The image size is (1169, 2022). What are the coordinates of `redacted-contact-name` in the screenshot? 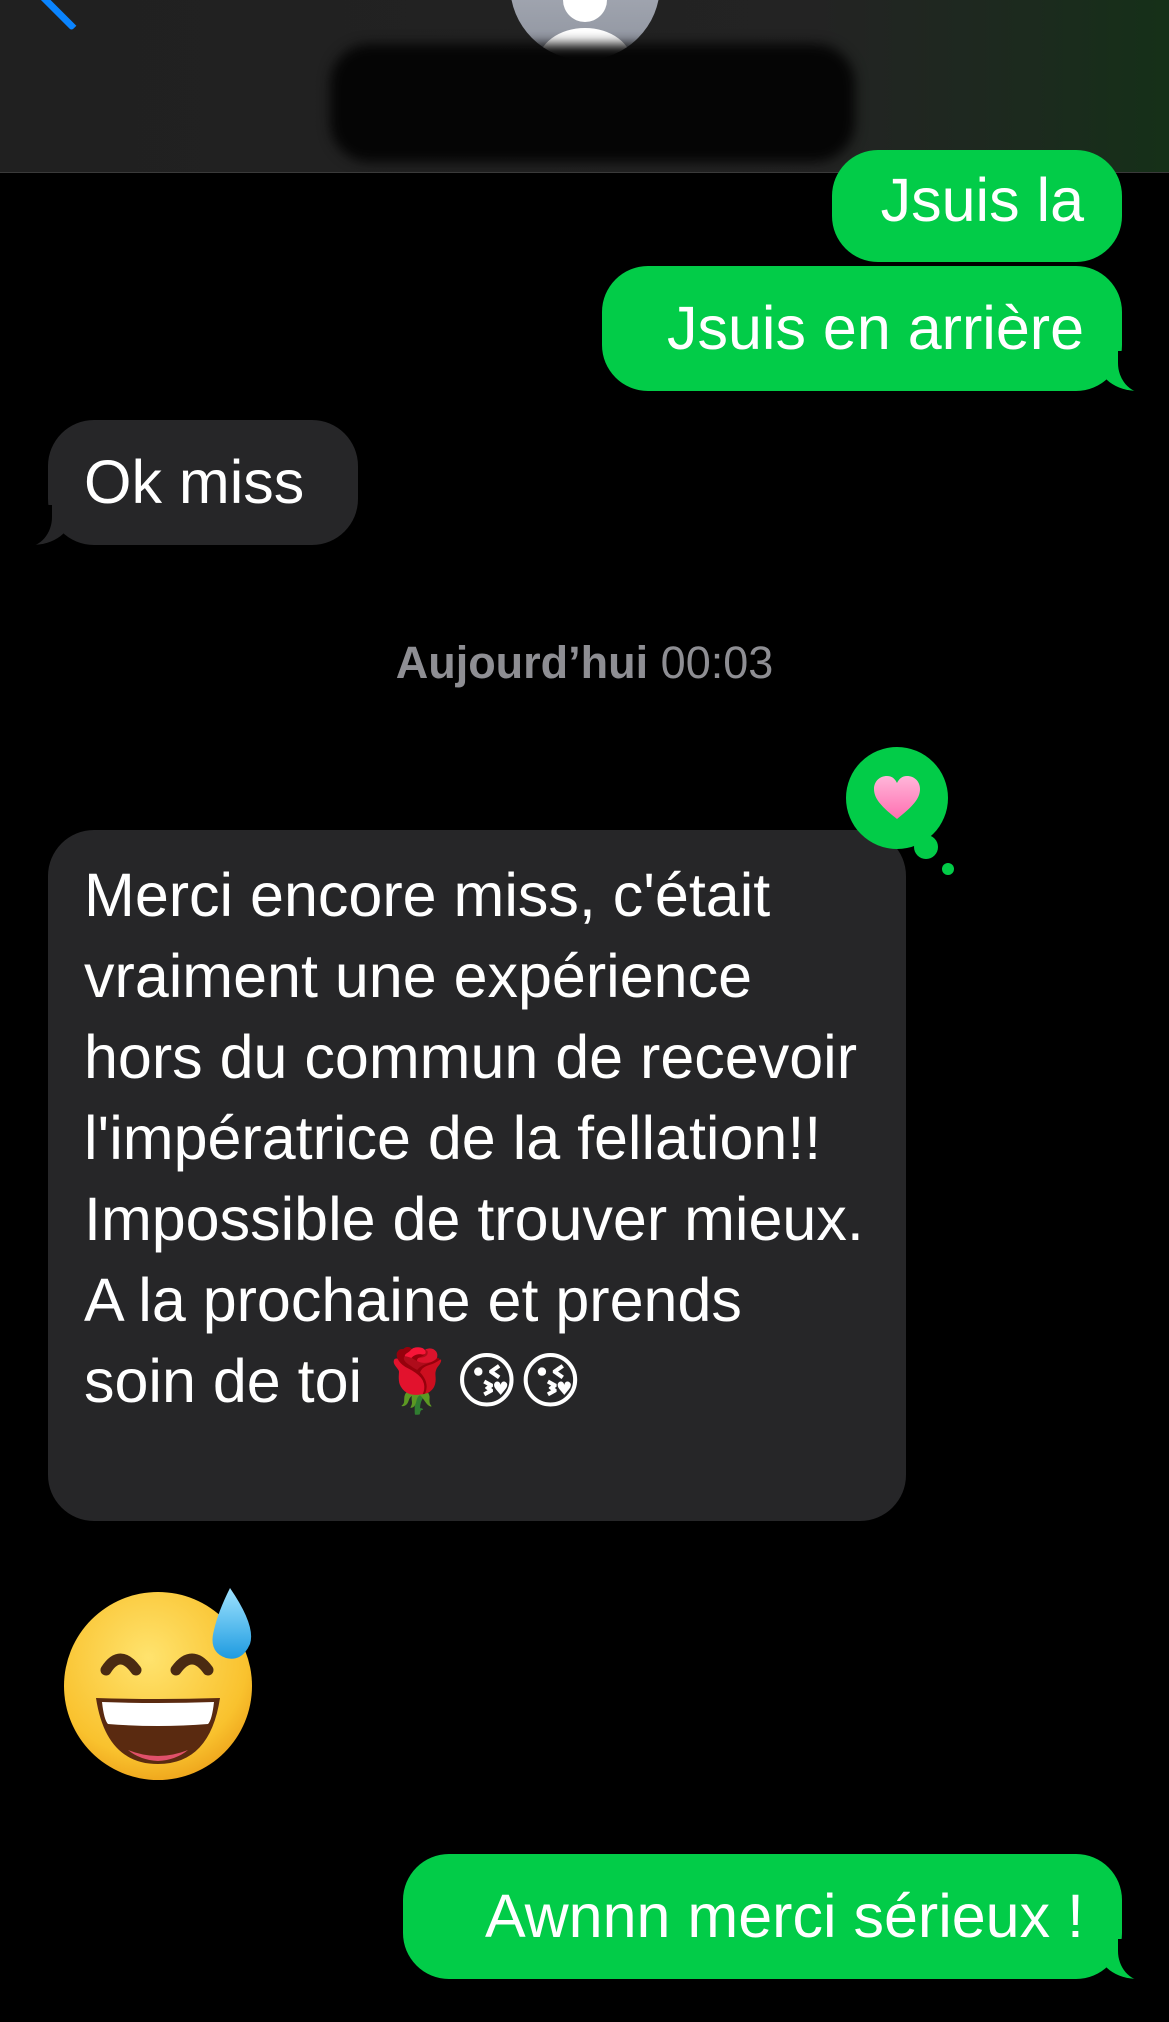 It's located at (592, 103).